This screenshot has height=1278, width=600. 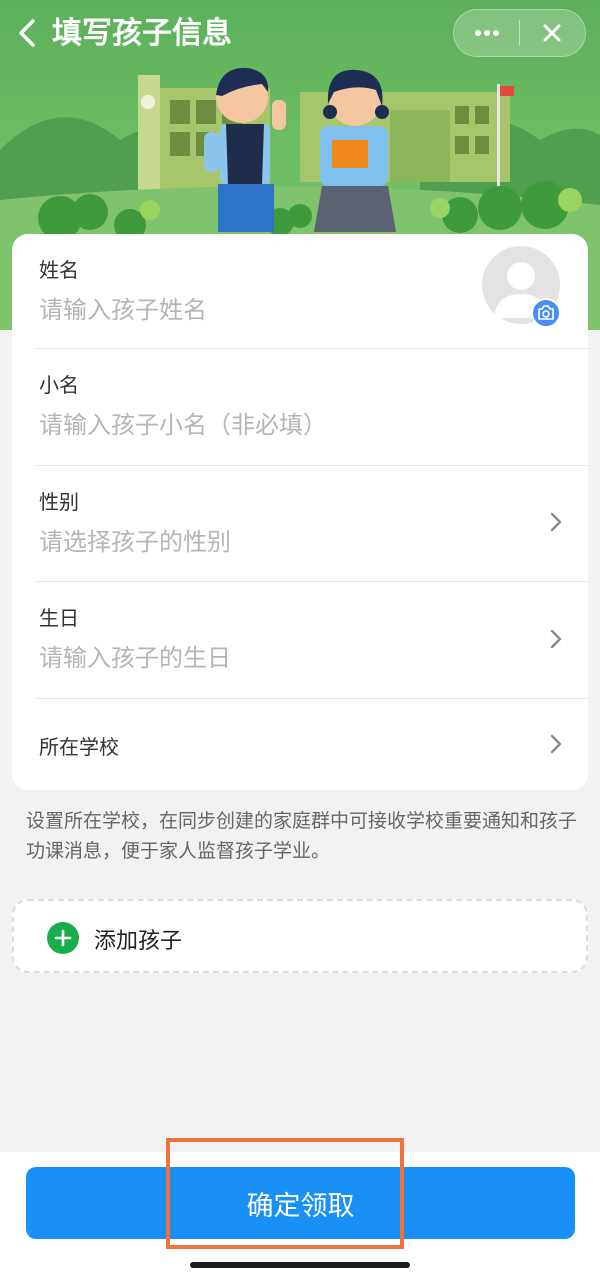 I want to click on school-label: 所在学校, so click(x=79, y=747).